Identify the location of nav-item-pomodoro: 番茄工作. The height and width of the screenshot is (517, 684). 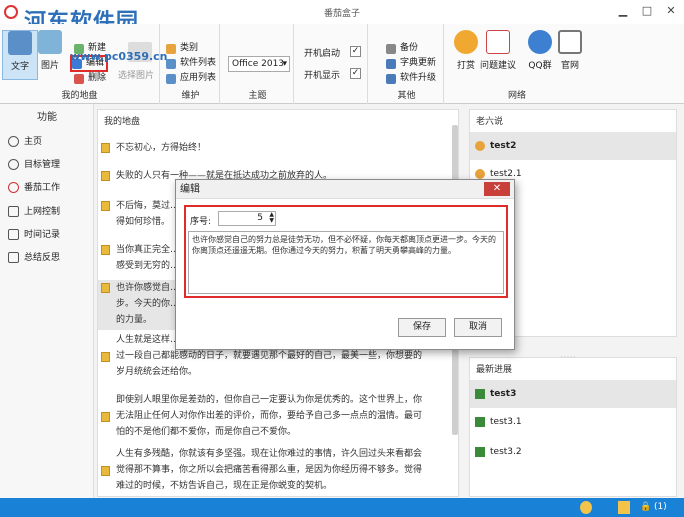
(50, 188).